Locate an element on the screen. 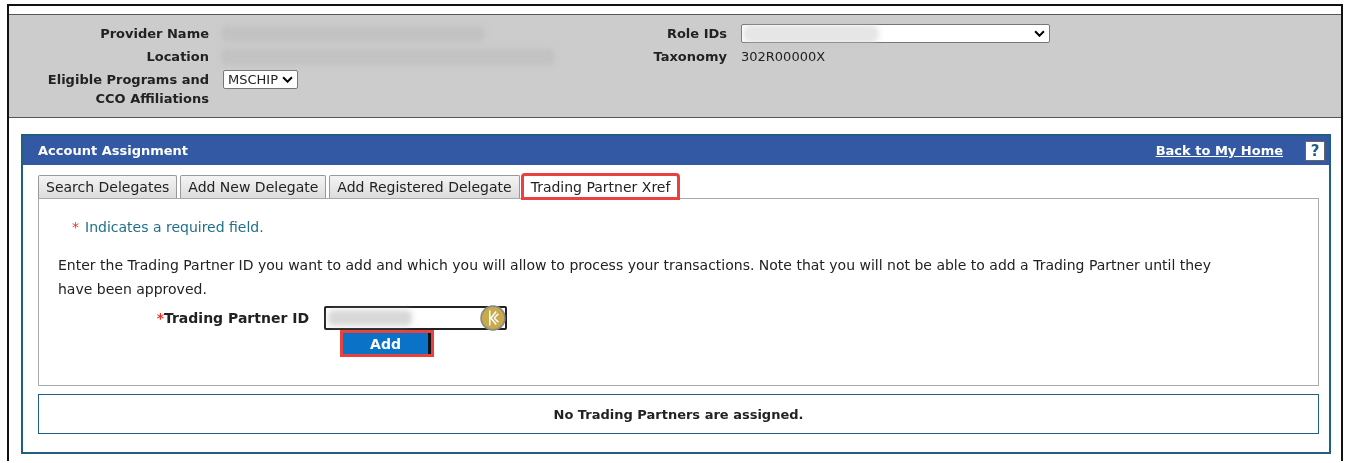 The image size is (1348, 463). circle-pattern-icon is located at coordinates (493, 318).